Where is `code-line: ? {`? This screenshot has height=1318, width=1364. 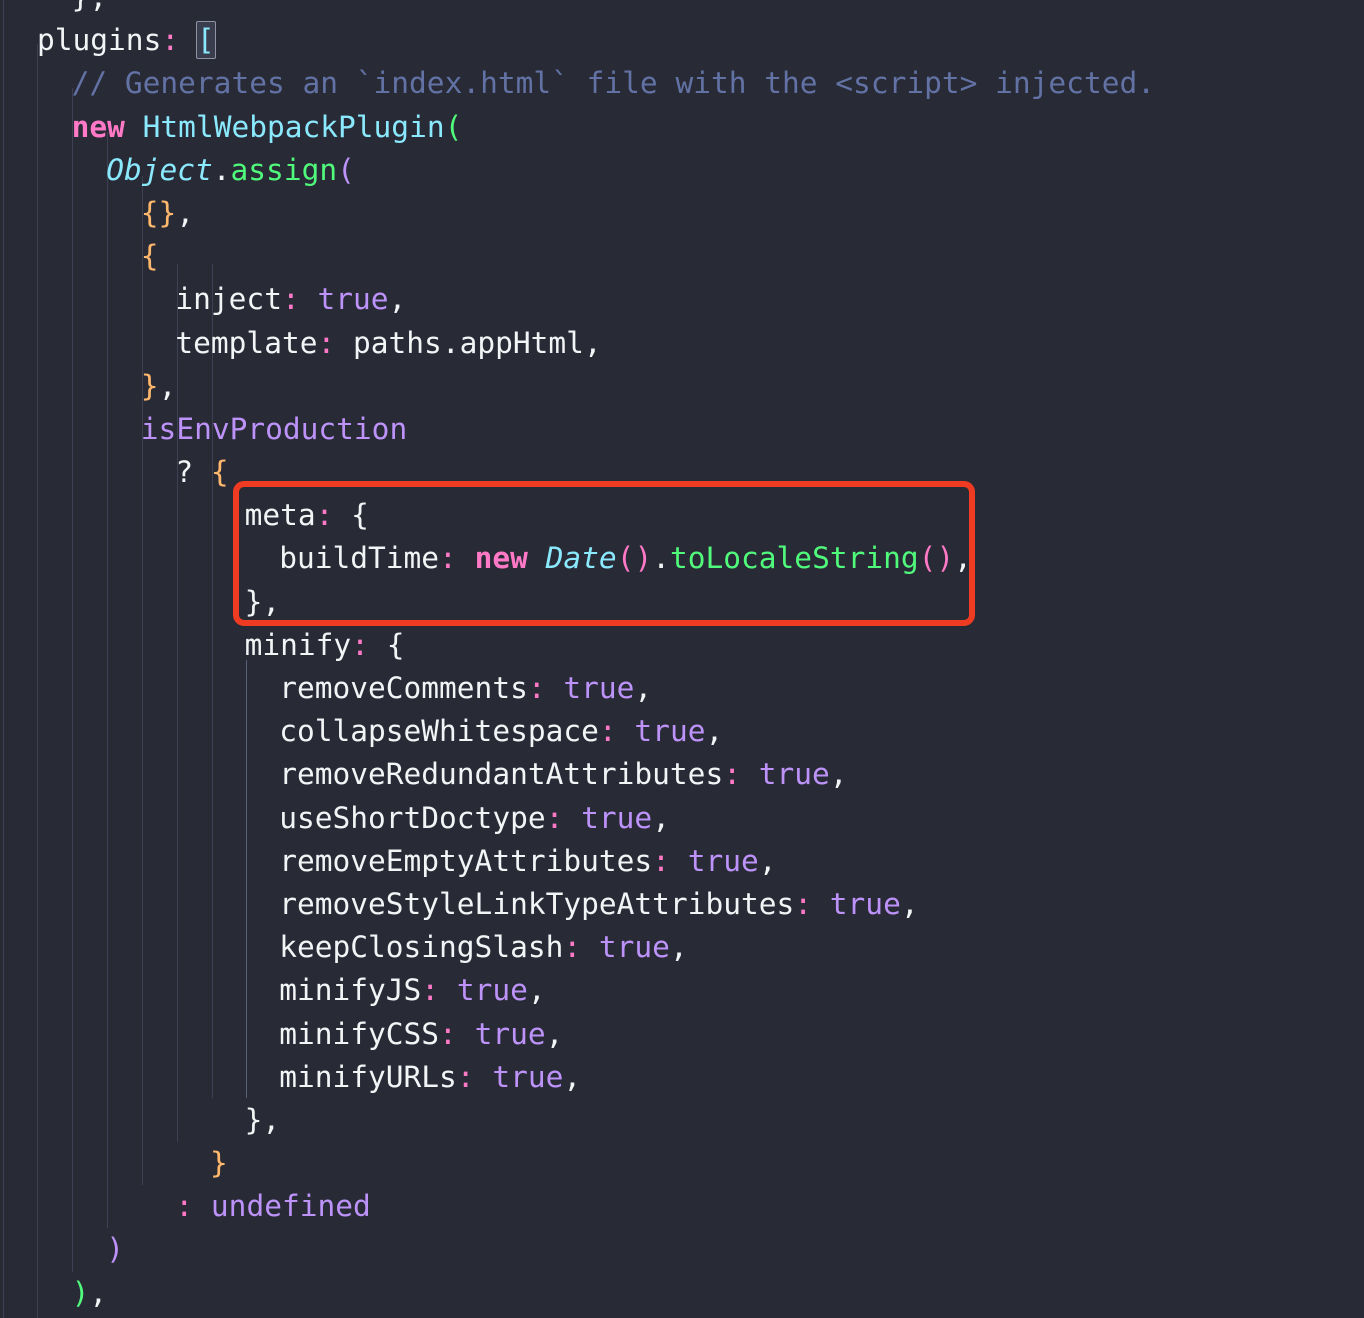 code-line: ? { is located at coordinates (682, 472).